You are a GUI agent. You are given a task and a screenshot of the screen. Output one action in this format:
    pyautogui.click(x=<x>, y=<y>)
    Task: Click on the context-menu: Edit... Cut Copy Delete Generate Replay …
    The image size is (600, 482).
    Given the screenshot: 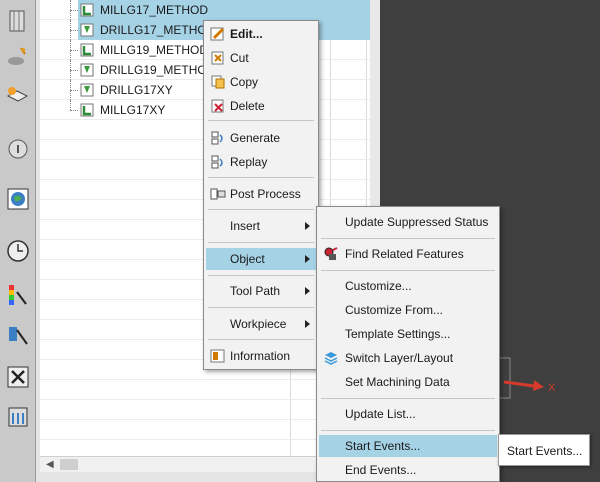 What is the action you would take?
    pyautogui.click(x=261, y=195)
    